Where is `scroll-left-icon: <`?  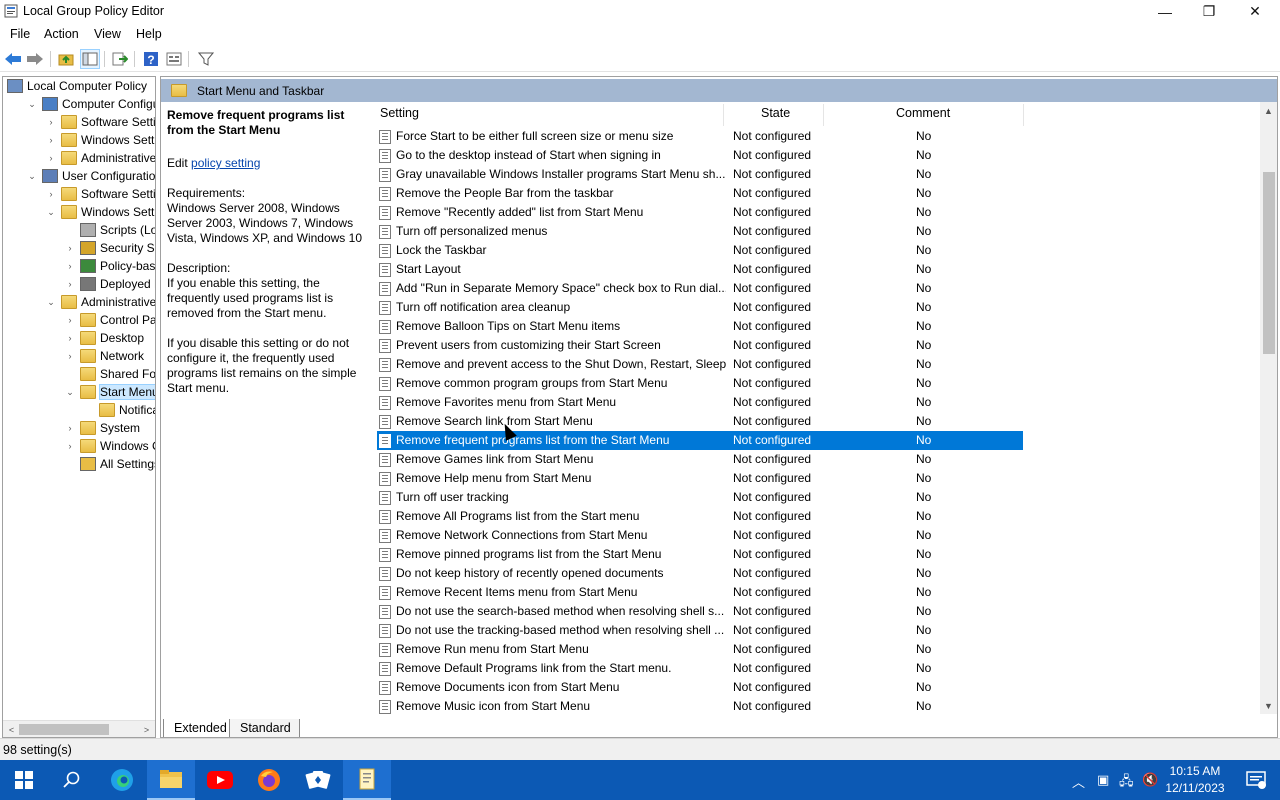
scroll-left-icon: < is located at coordinates (11, 729).